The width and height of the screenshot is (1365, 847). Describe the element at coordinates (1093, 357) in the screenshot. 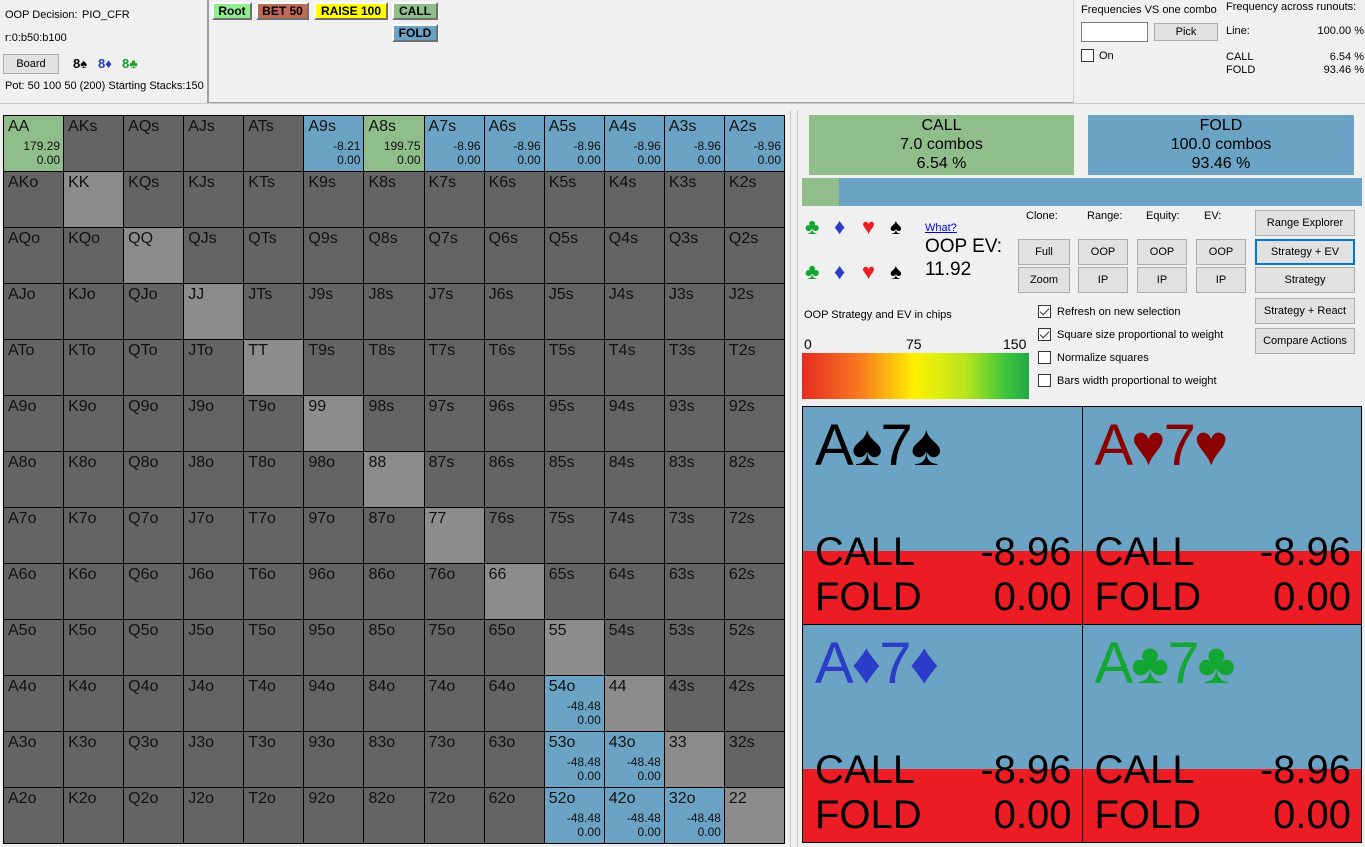

I see `option-normalize: Normalize squares` at that location.